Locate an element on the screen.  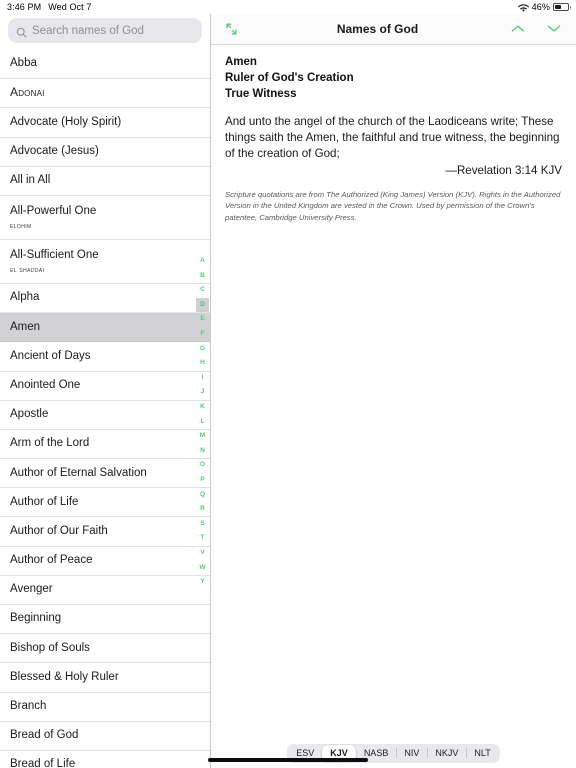
list-item: Bread of Life is located at coordinates (105, 759).